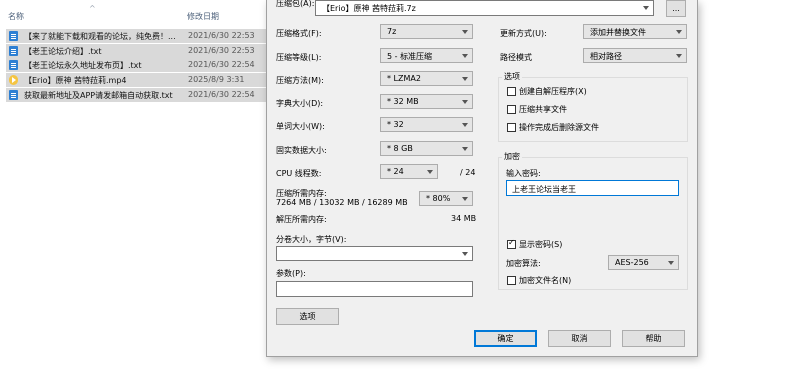 This screenshot has width=800, height=385. I want to click on archive-label: 压缩包(A):, so click(295, 4).